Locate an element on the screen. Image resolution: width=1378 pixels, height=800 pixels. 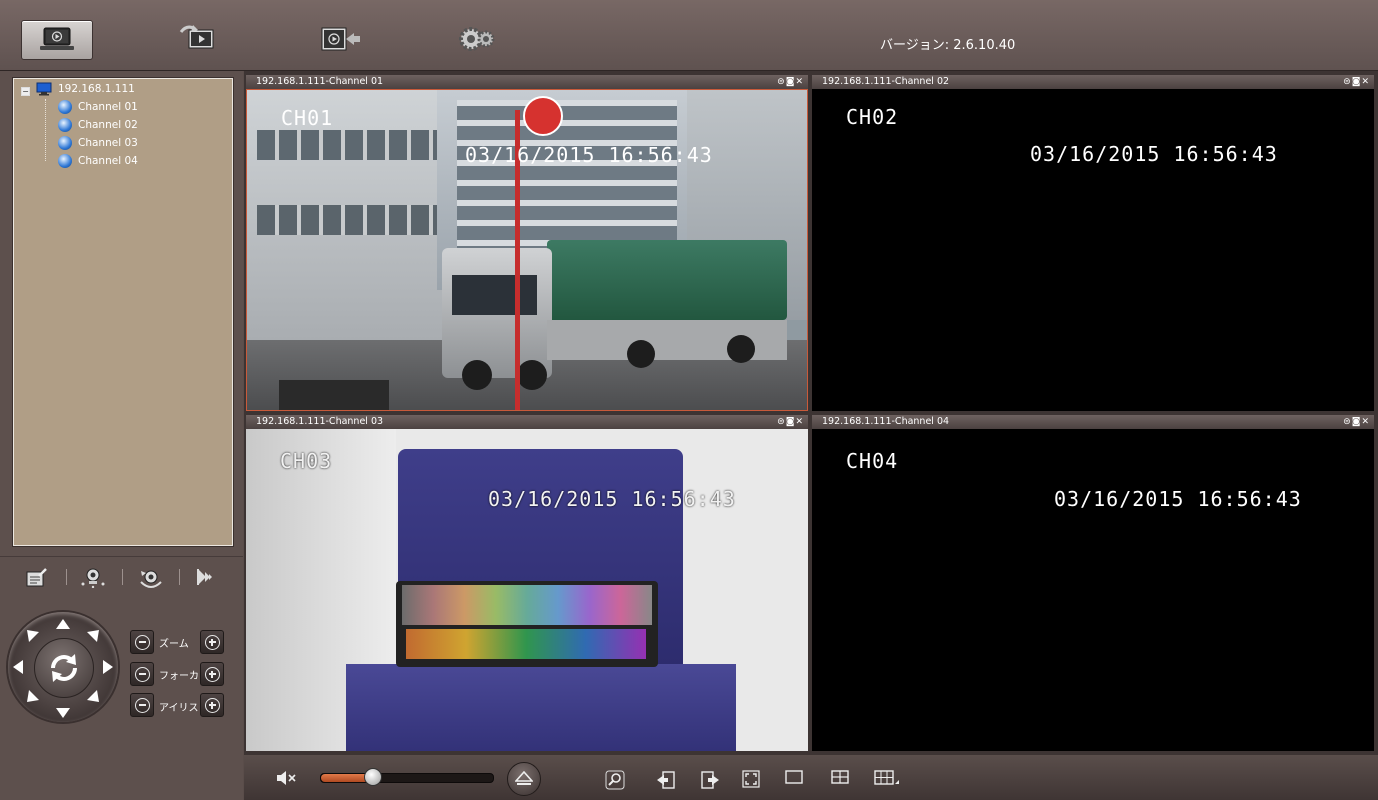
camera-cruise-icon is located at coordinates (93, 578).